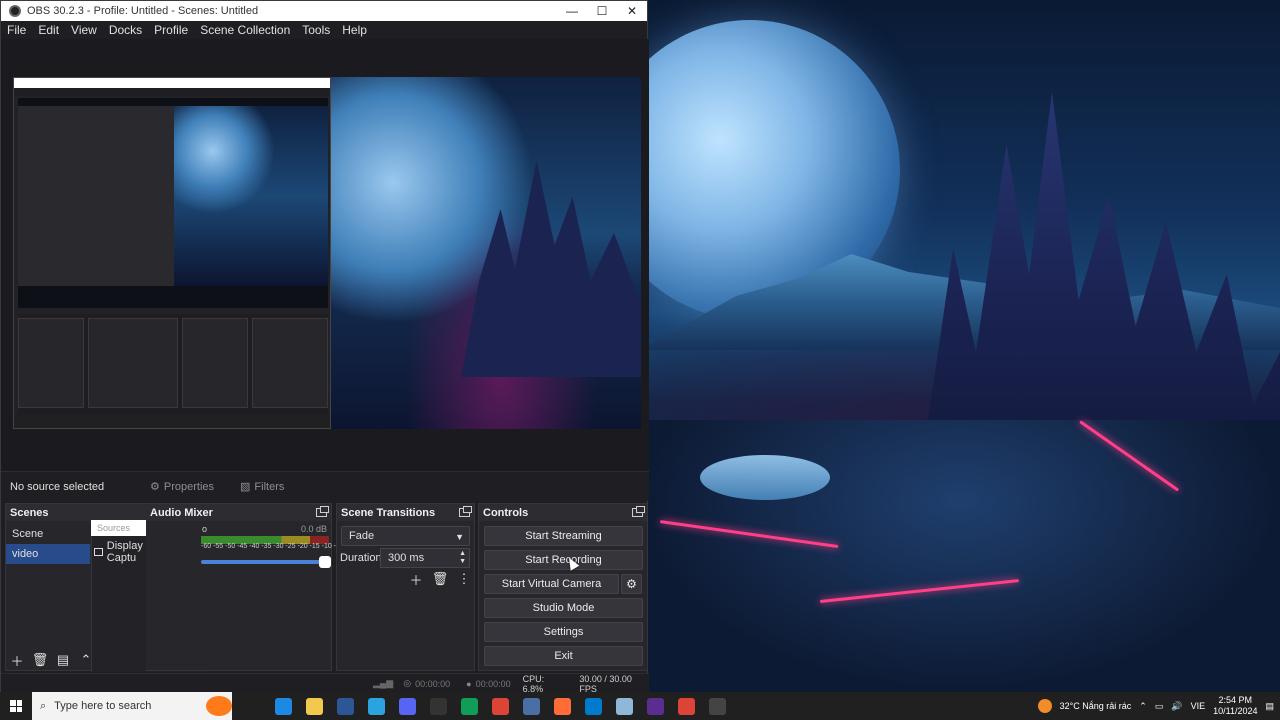  Describe the element at coordinates (172, 83) in the screenshot. I see `nested-title-bar` at that location.